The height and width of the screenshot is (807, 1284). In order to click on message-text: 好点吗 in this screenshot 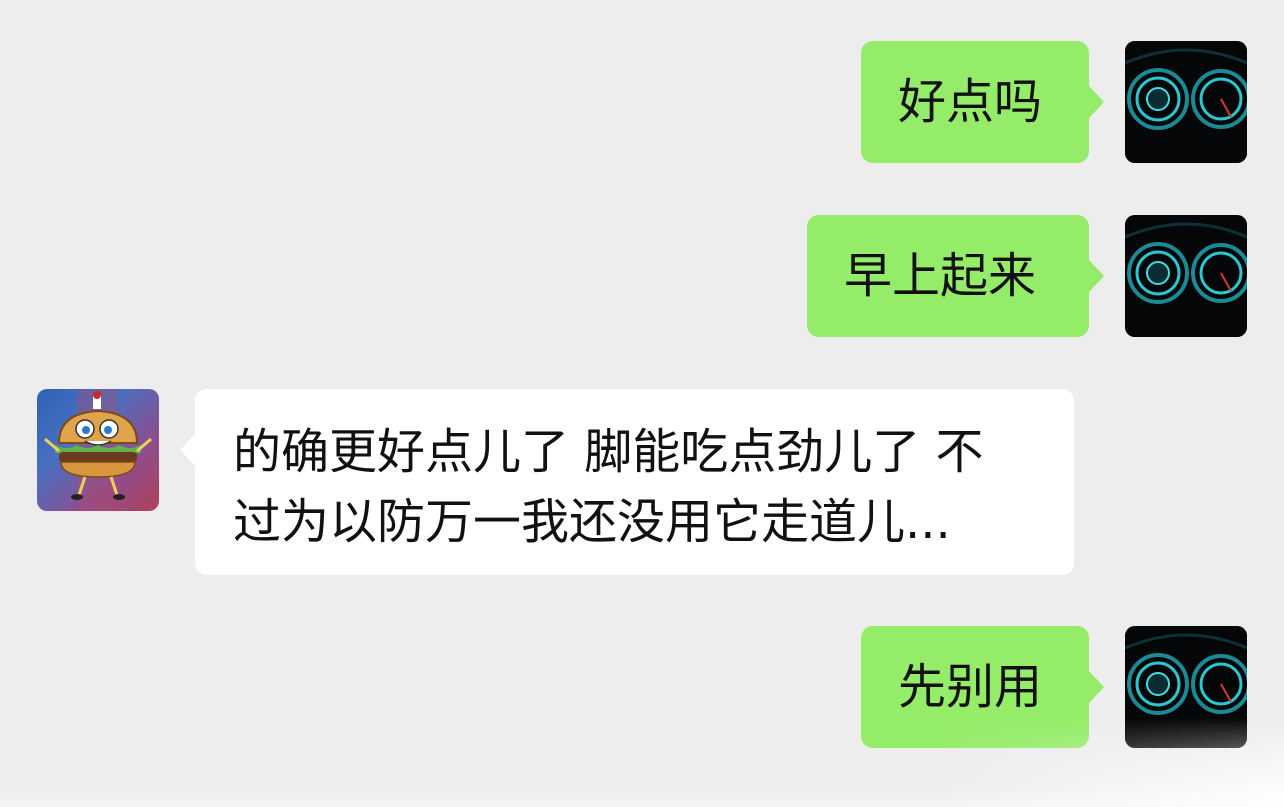, I will do `click(970, 102)`.